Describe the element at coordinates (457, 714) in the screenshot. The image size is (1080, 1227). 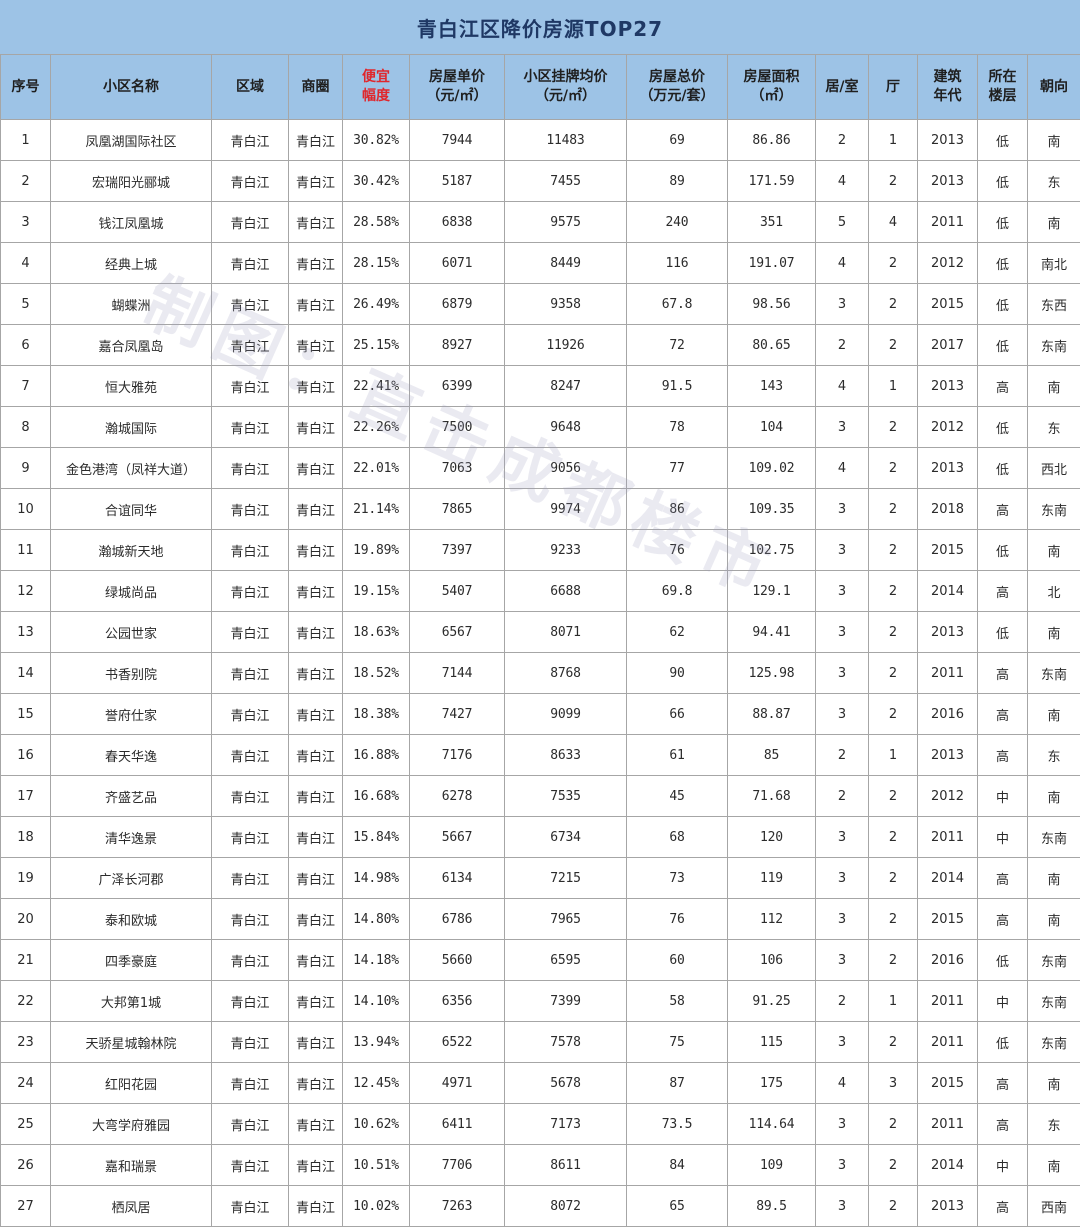
I see `cell-unit_price: 7427` at that location.